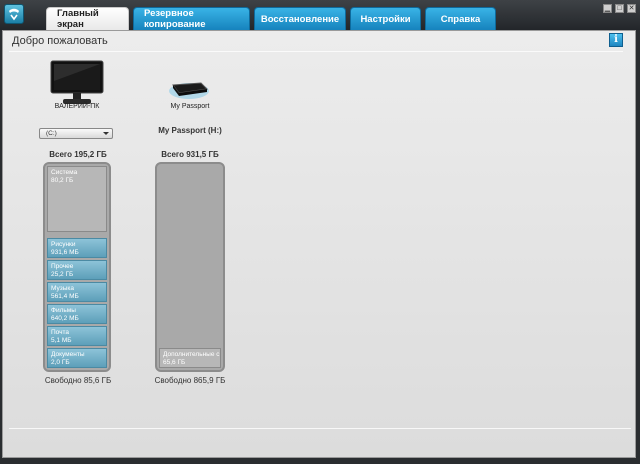  I want to click on header-divider, so click(316, 51).